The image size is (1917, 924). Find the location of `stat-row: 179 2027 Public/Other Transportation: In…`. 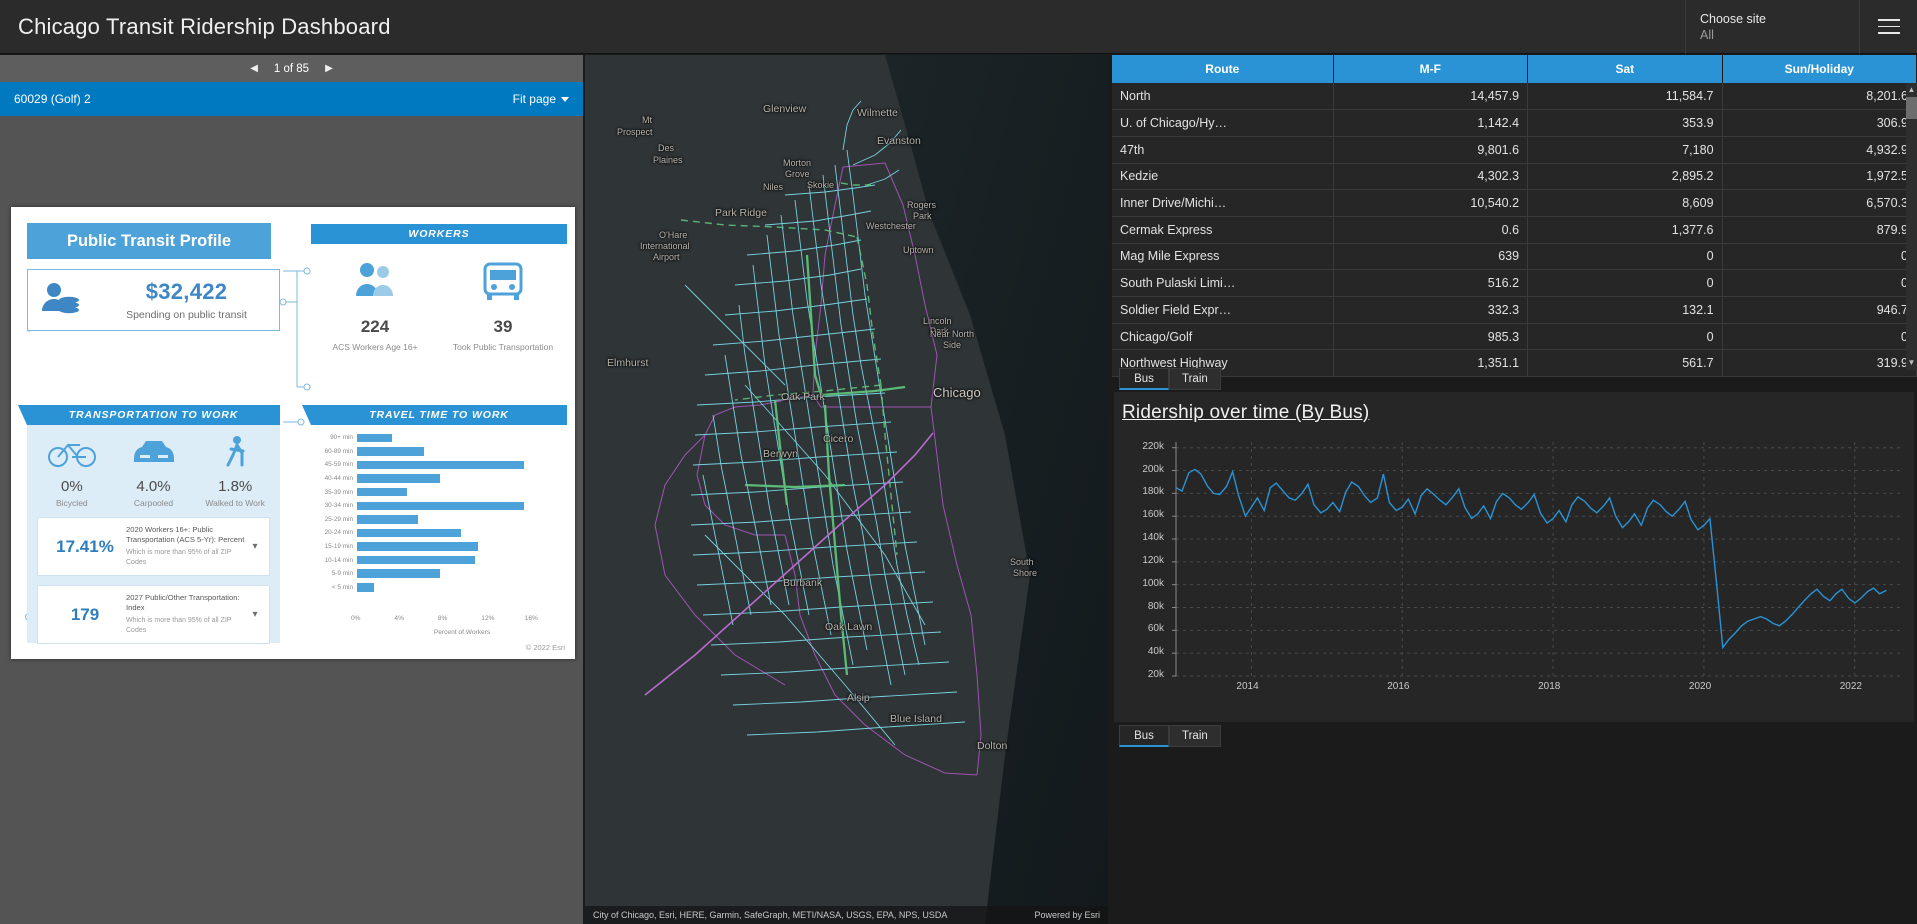

stat-row: 179 2027 Public/Other Transportation: In… is located at coordinates (153, 614).